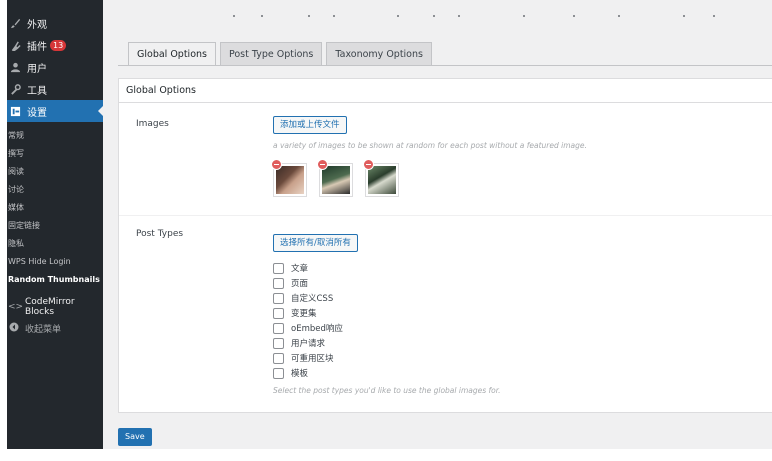 The height and width of the screenshot is (461, 772). Describe the element at coordinates (310, 125) in the screenshot. I see `add-upload-files-button: 添加或上传文件` at that location.